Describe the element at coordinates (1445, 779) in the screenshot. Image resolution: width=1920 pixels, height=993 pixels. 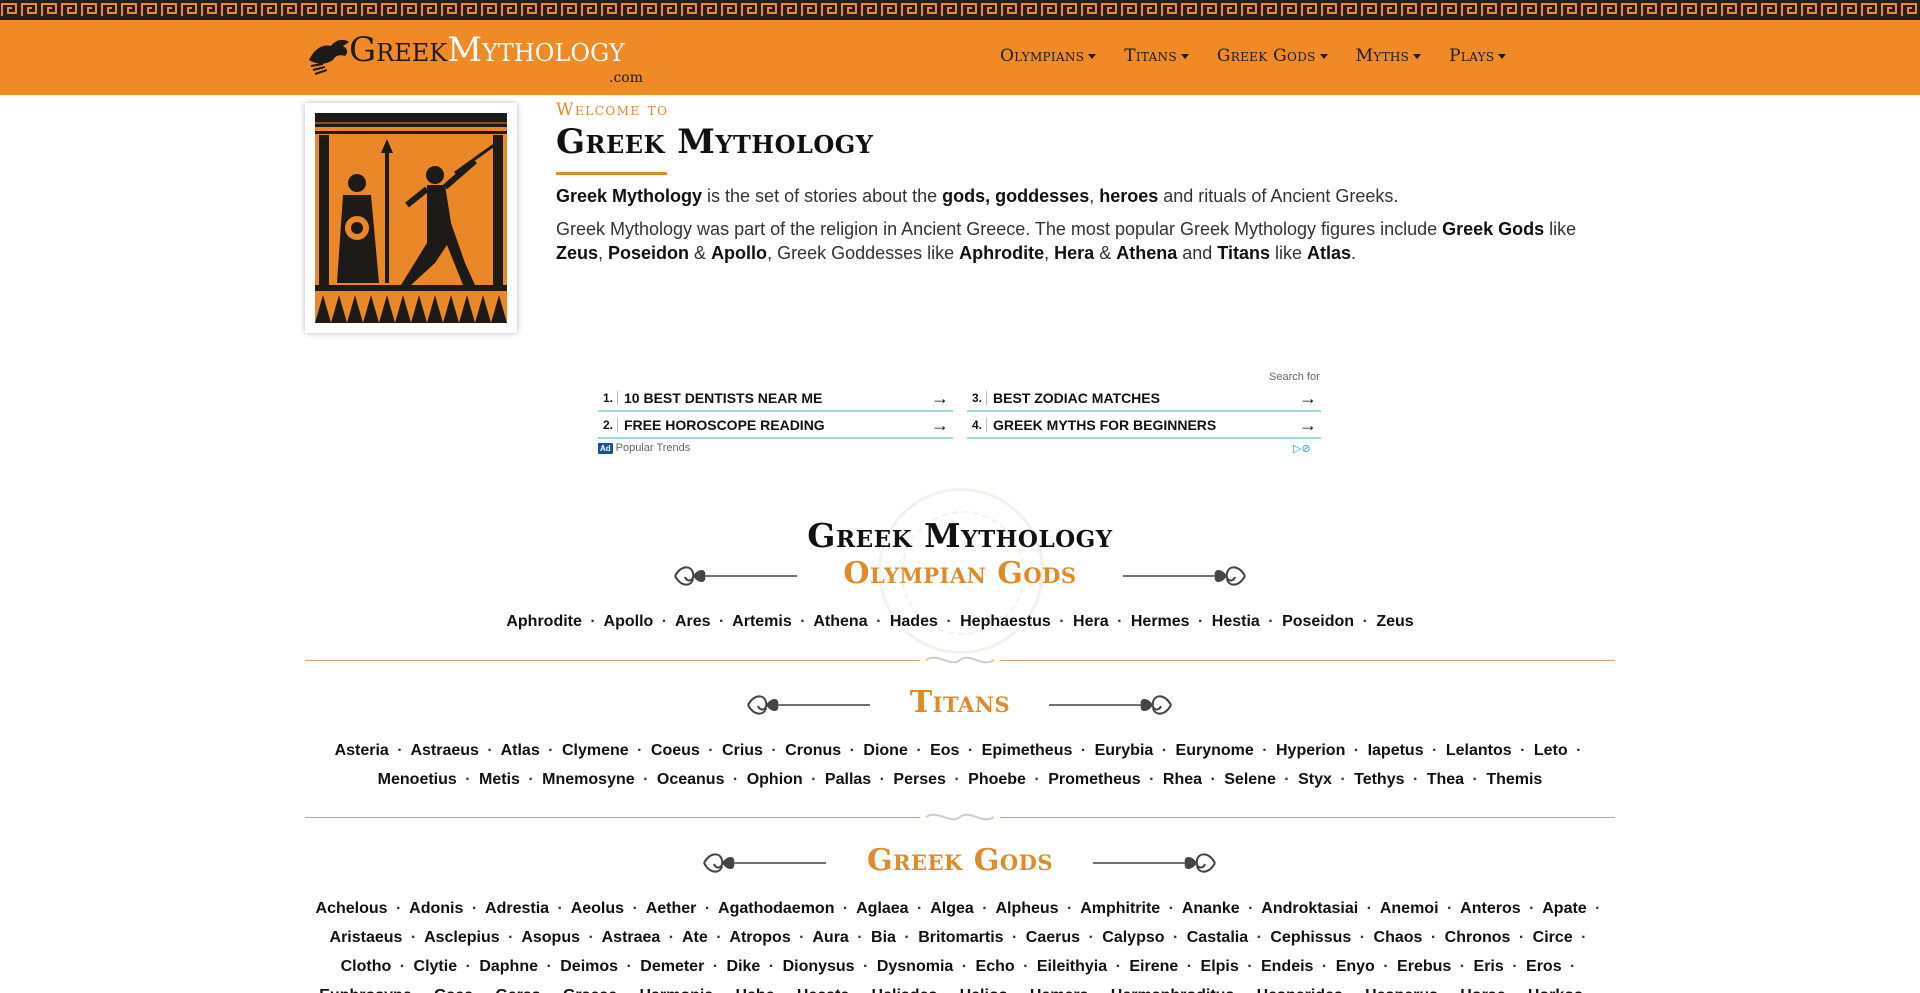
I see `deity-link: Thea` at that location.